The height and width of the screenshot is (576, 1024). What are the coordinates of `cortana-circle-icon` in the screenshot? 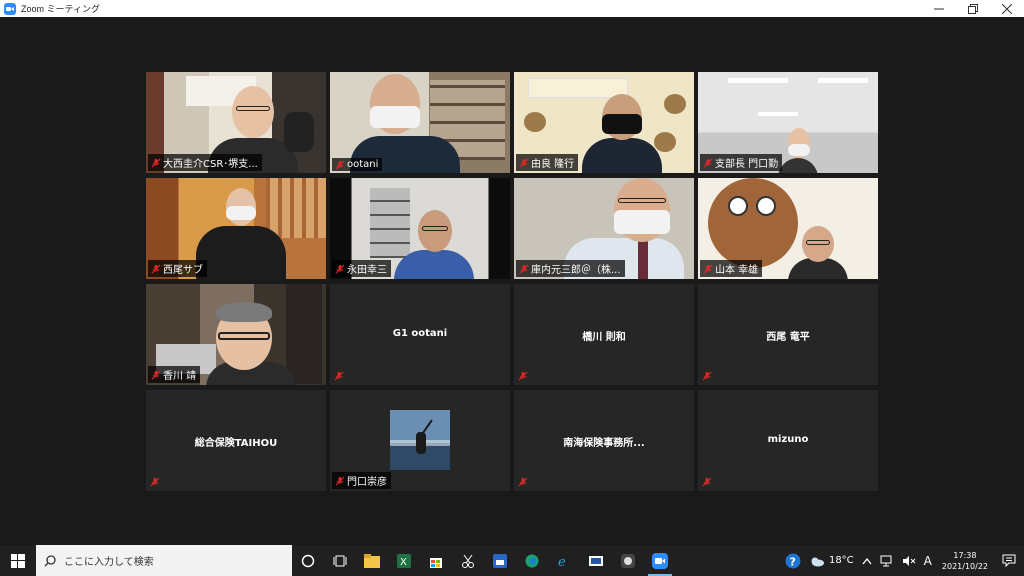 It's located at (308, 560).